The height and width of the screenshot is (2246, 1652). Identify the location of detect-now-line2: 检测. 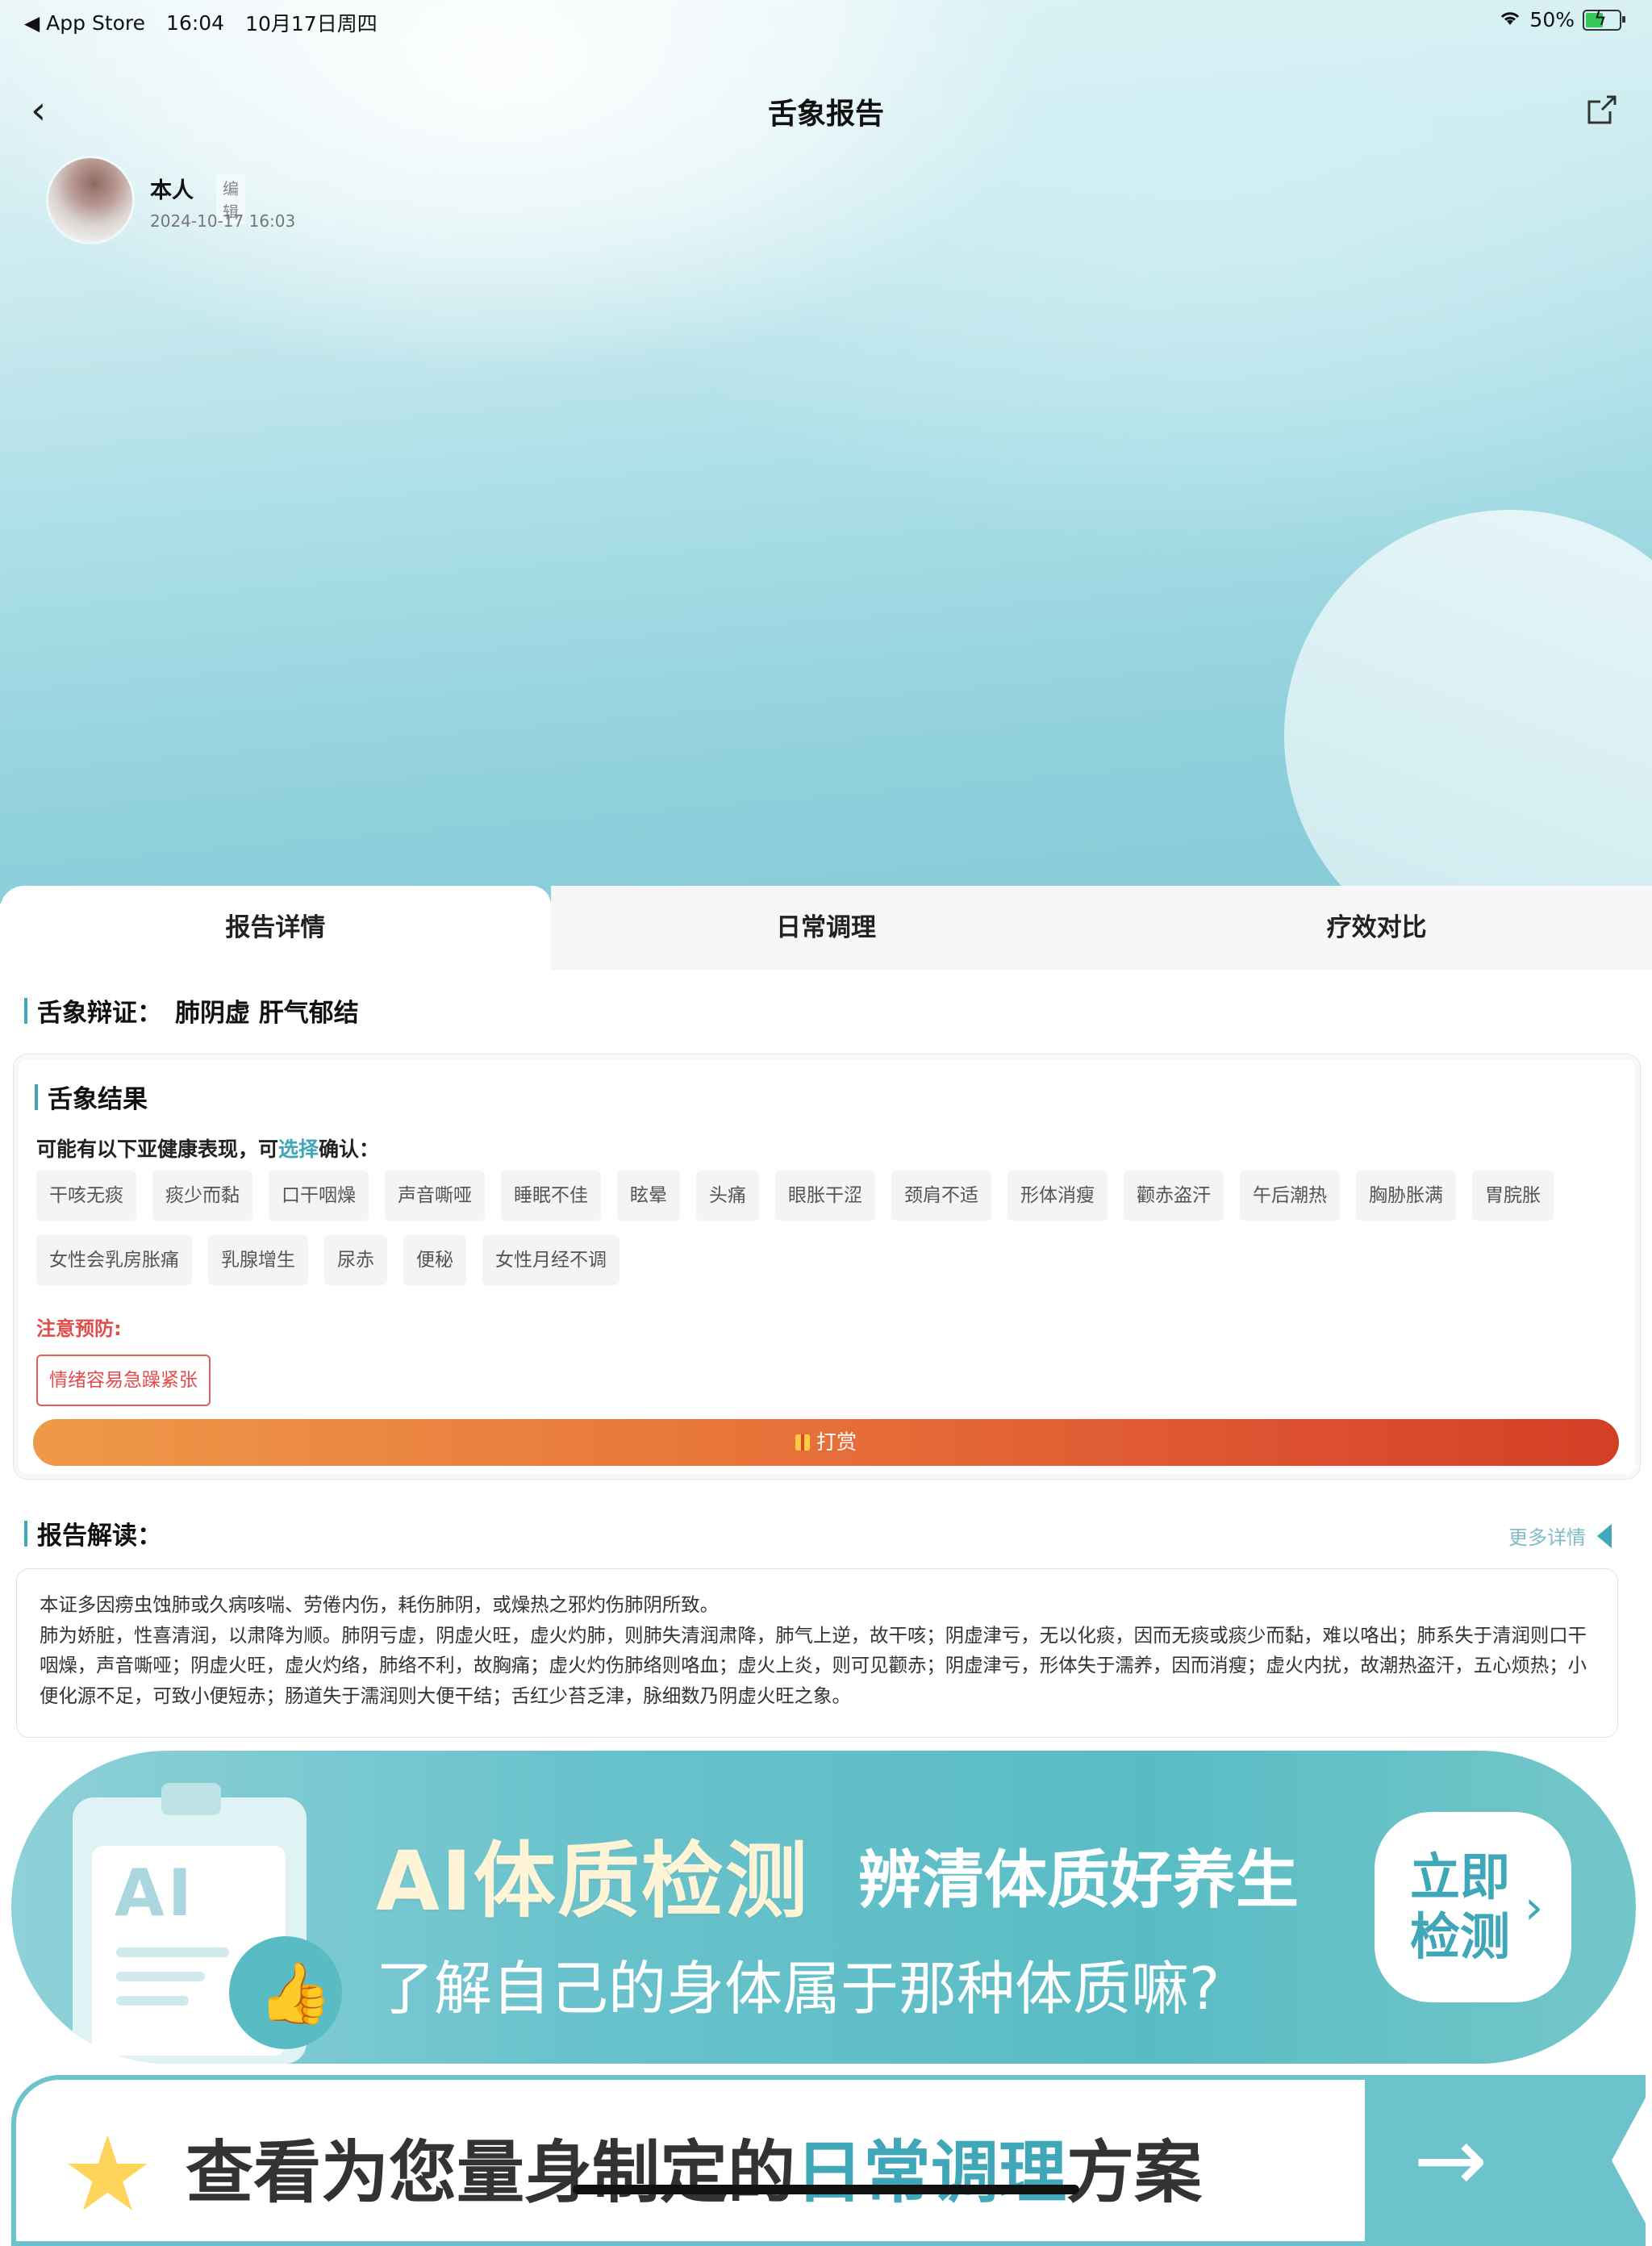
(1460, 1936).